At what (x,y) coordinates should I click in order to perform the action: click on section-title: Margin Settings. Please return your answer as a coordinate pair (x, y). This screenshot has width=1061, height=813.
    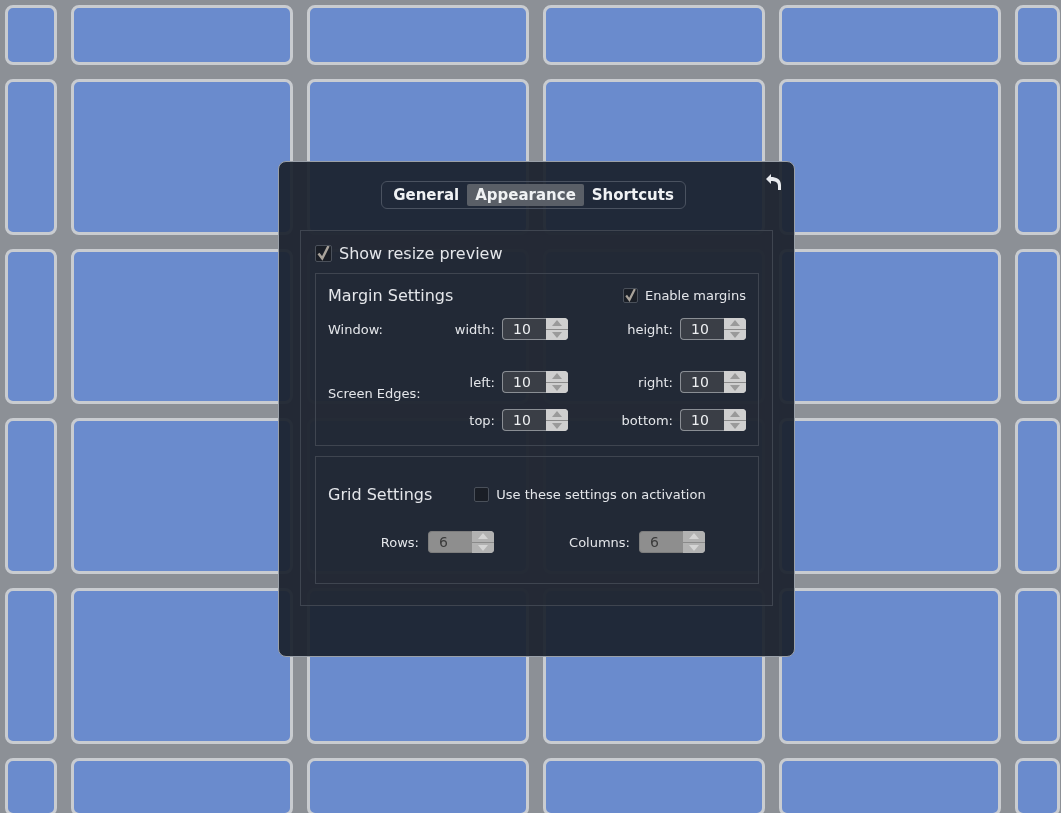
    Looking at the image, I should click on (391, 295).